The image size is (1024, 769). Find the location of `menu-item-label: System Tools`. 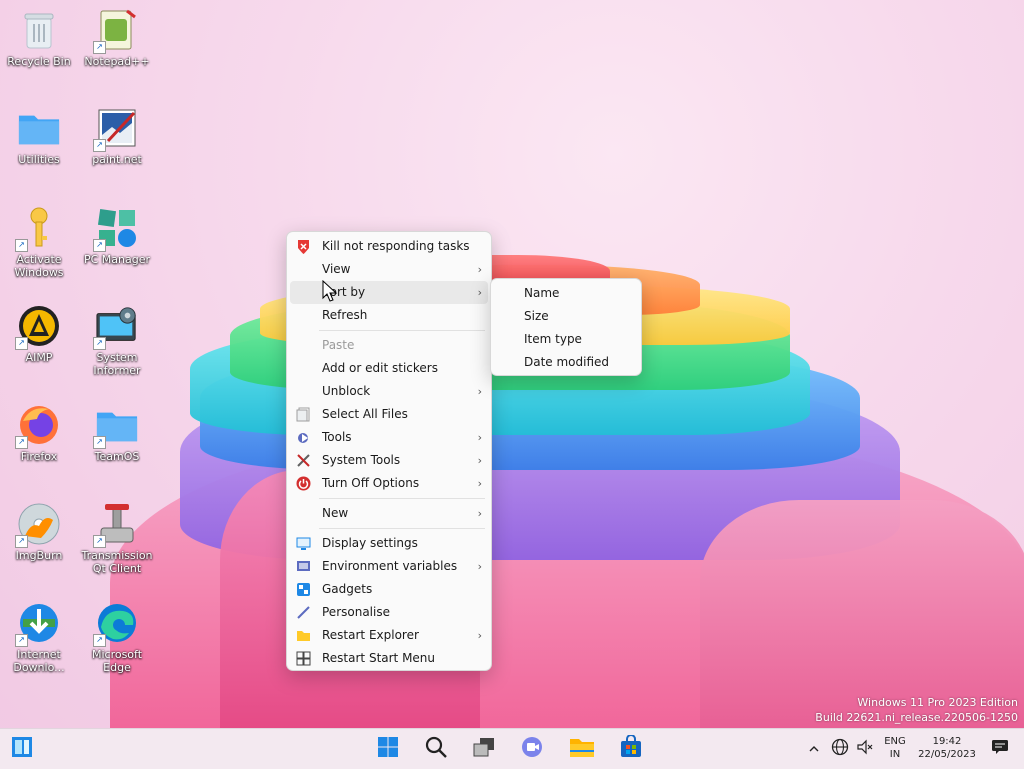

menu-item-label: System Tools is located at coordinates (361, 460).